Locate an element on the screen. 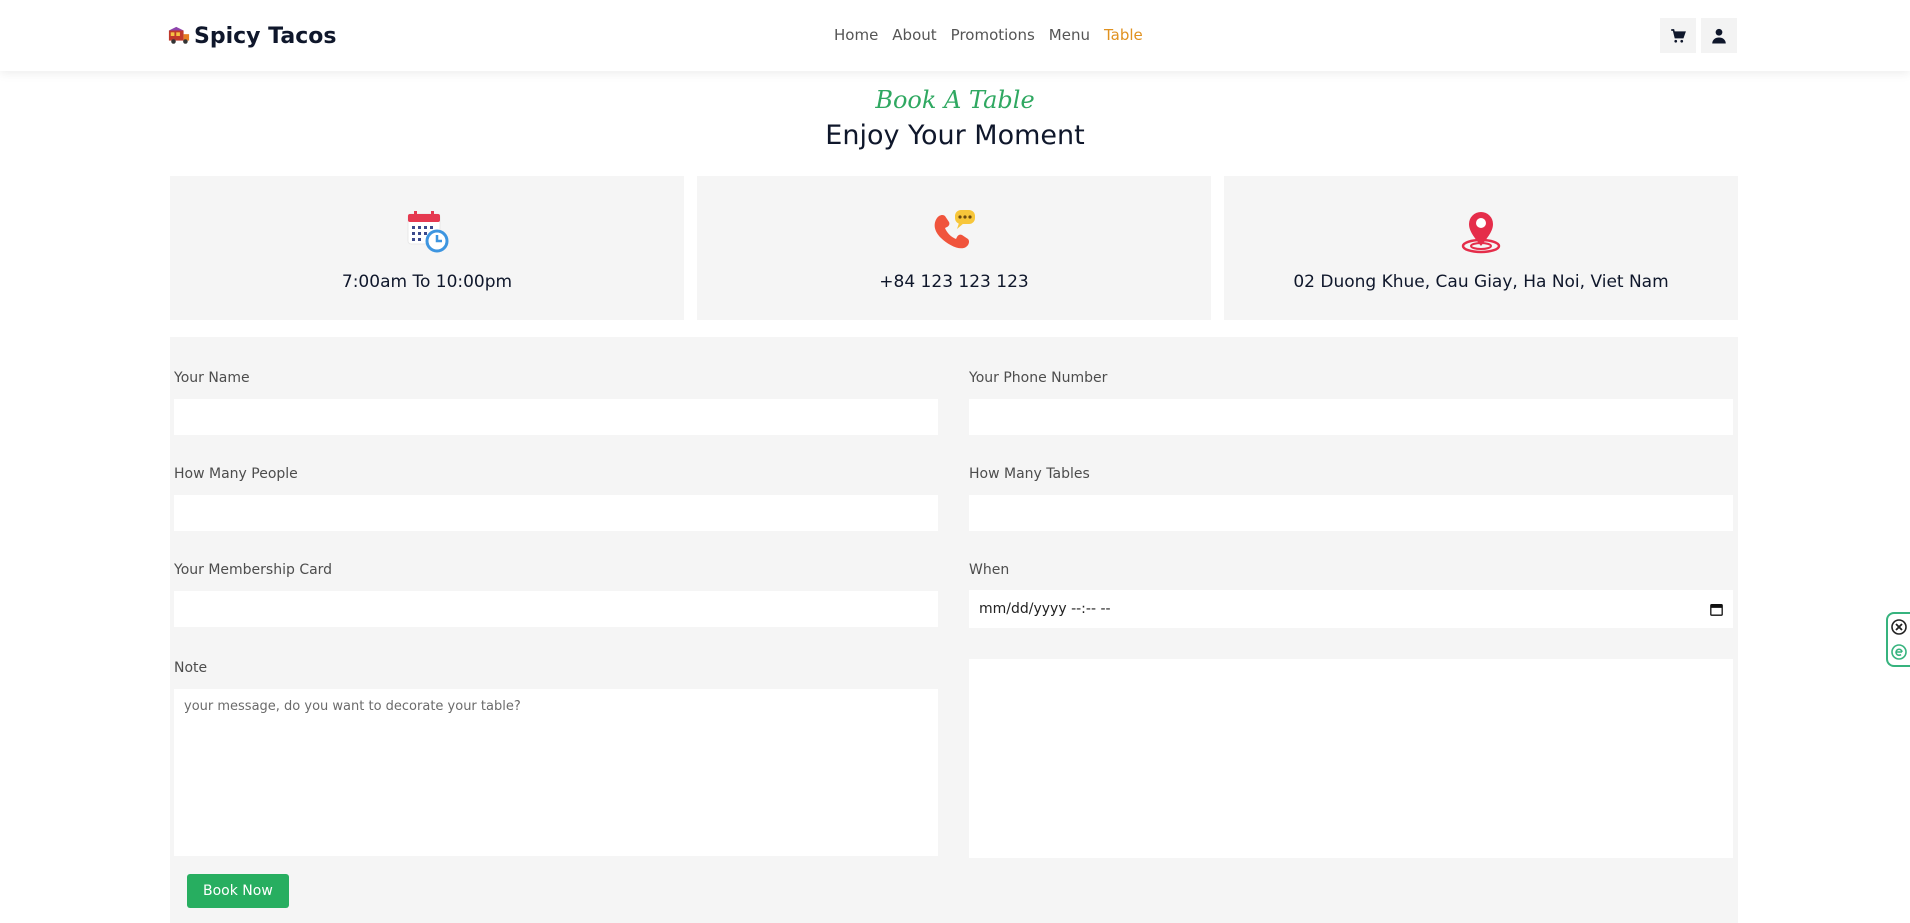 This screenshot has height=923, width=1910. calendar-icon is located at coordinates (1716, 609).